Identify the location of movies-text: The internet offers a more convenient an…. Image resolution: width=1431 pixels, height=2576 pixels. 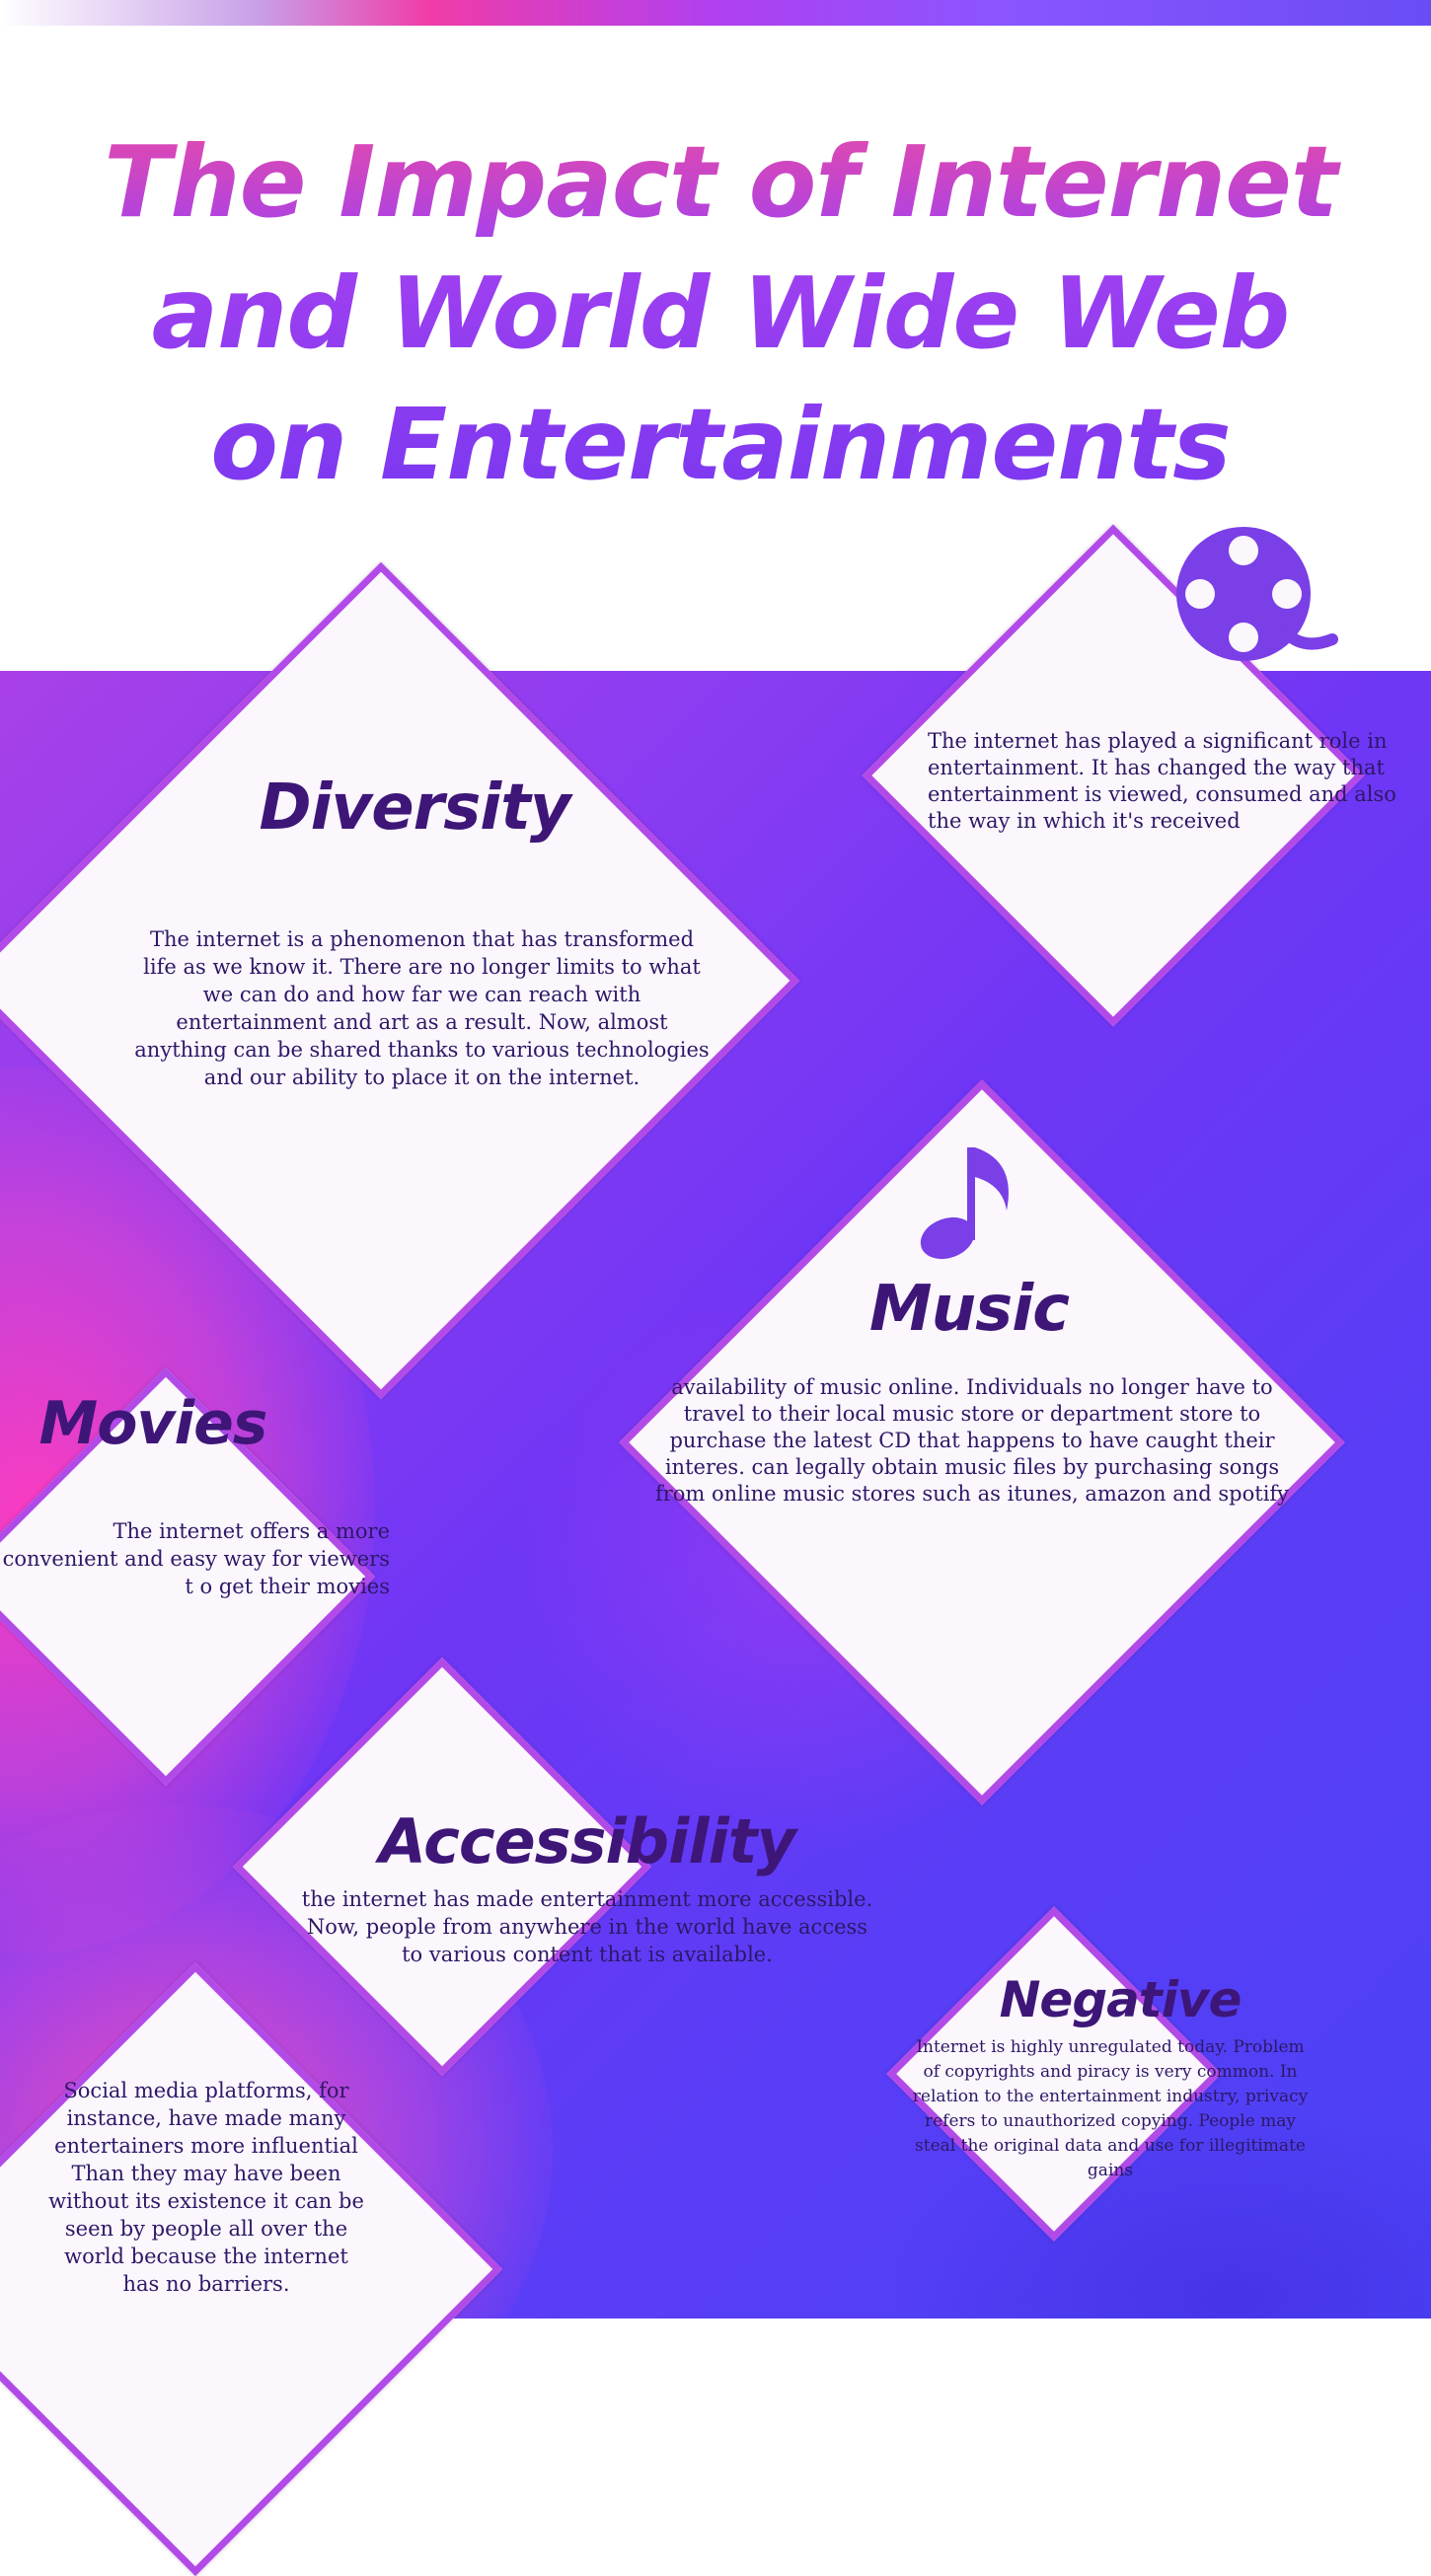
(196, 1558).